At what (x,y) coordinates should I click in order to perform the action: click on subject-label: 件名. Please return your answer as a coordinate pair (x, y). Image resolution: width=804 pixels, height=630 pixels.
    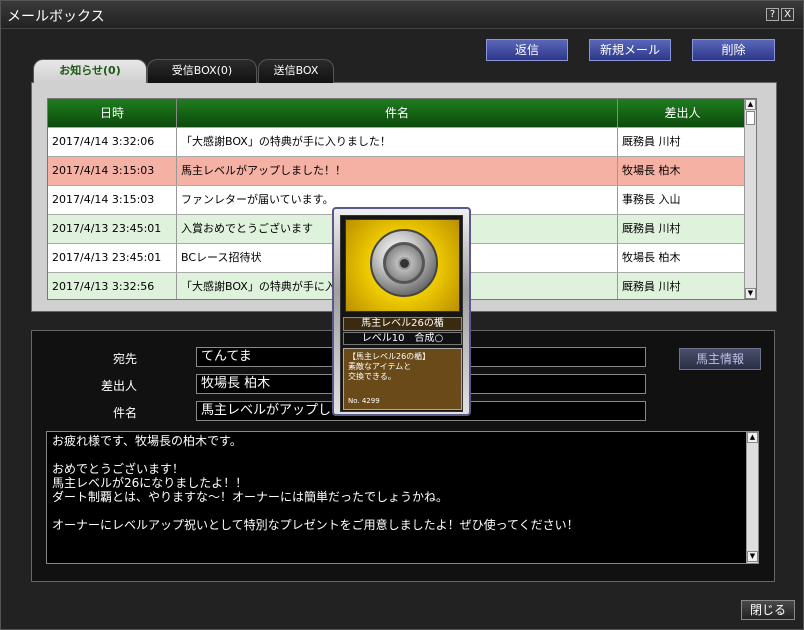
    Looking at the image, I should click on (124, 413).